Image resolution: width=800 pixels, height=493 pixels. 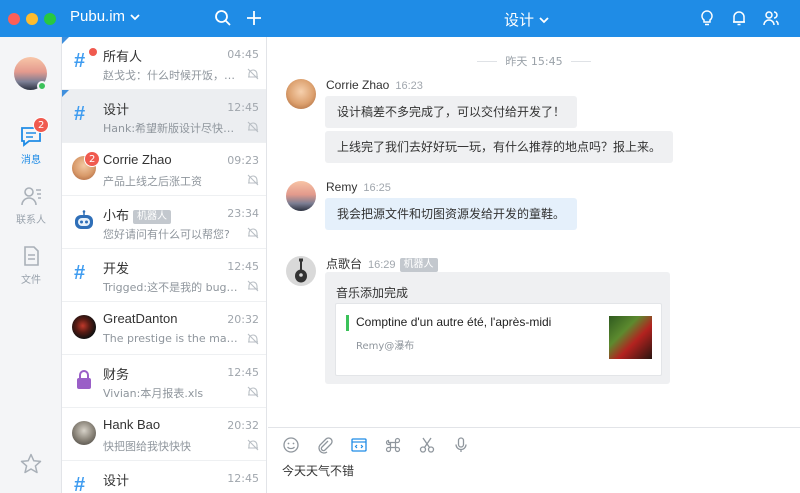 I want to click on message-bubble: 上线完了我们去好好玩一玩，有什么推荐的地点吗？报上来。, so click(x=499, y=147).